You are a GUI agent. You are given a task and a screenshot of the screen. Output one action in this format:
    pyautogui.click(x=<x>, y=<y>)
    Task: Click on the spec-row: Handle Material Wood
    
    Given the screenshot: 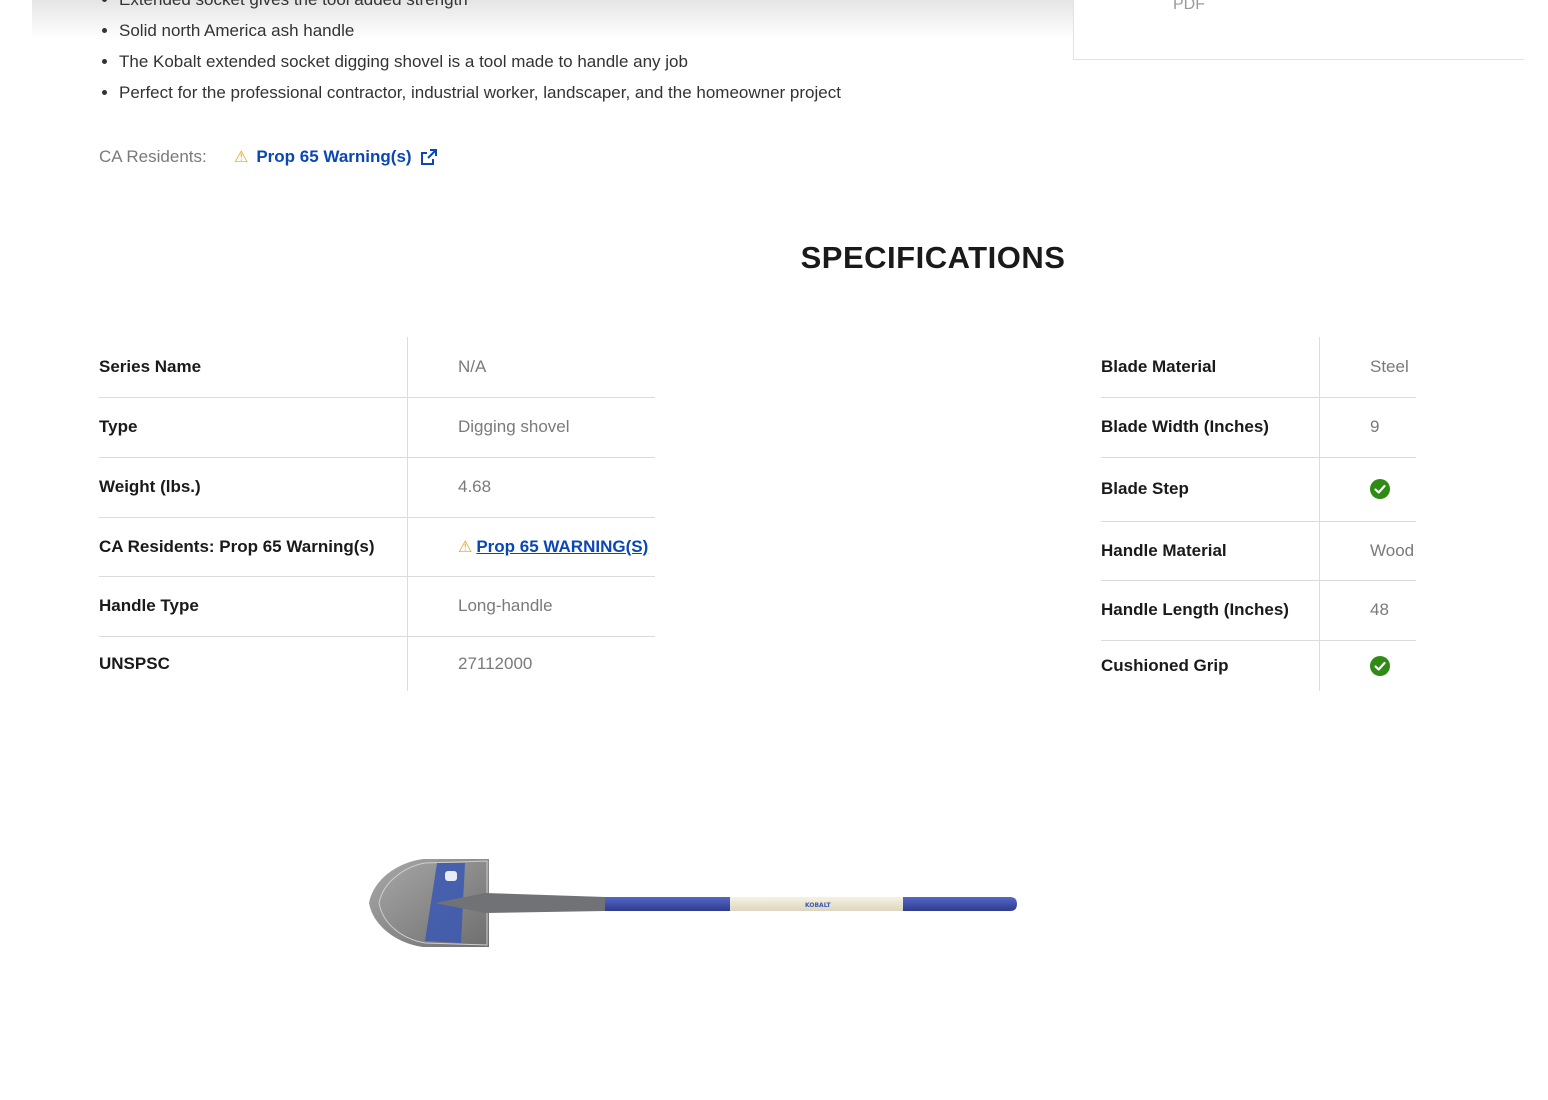 What is the action you would take?
    pyautogui.click(x=1258, y=550)
    